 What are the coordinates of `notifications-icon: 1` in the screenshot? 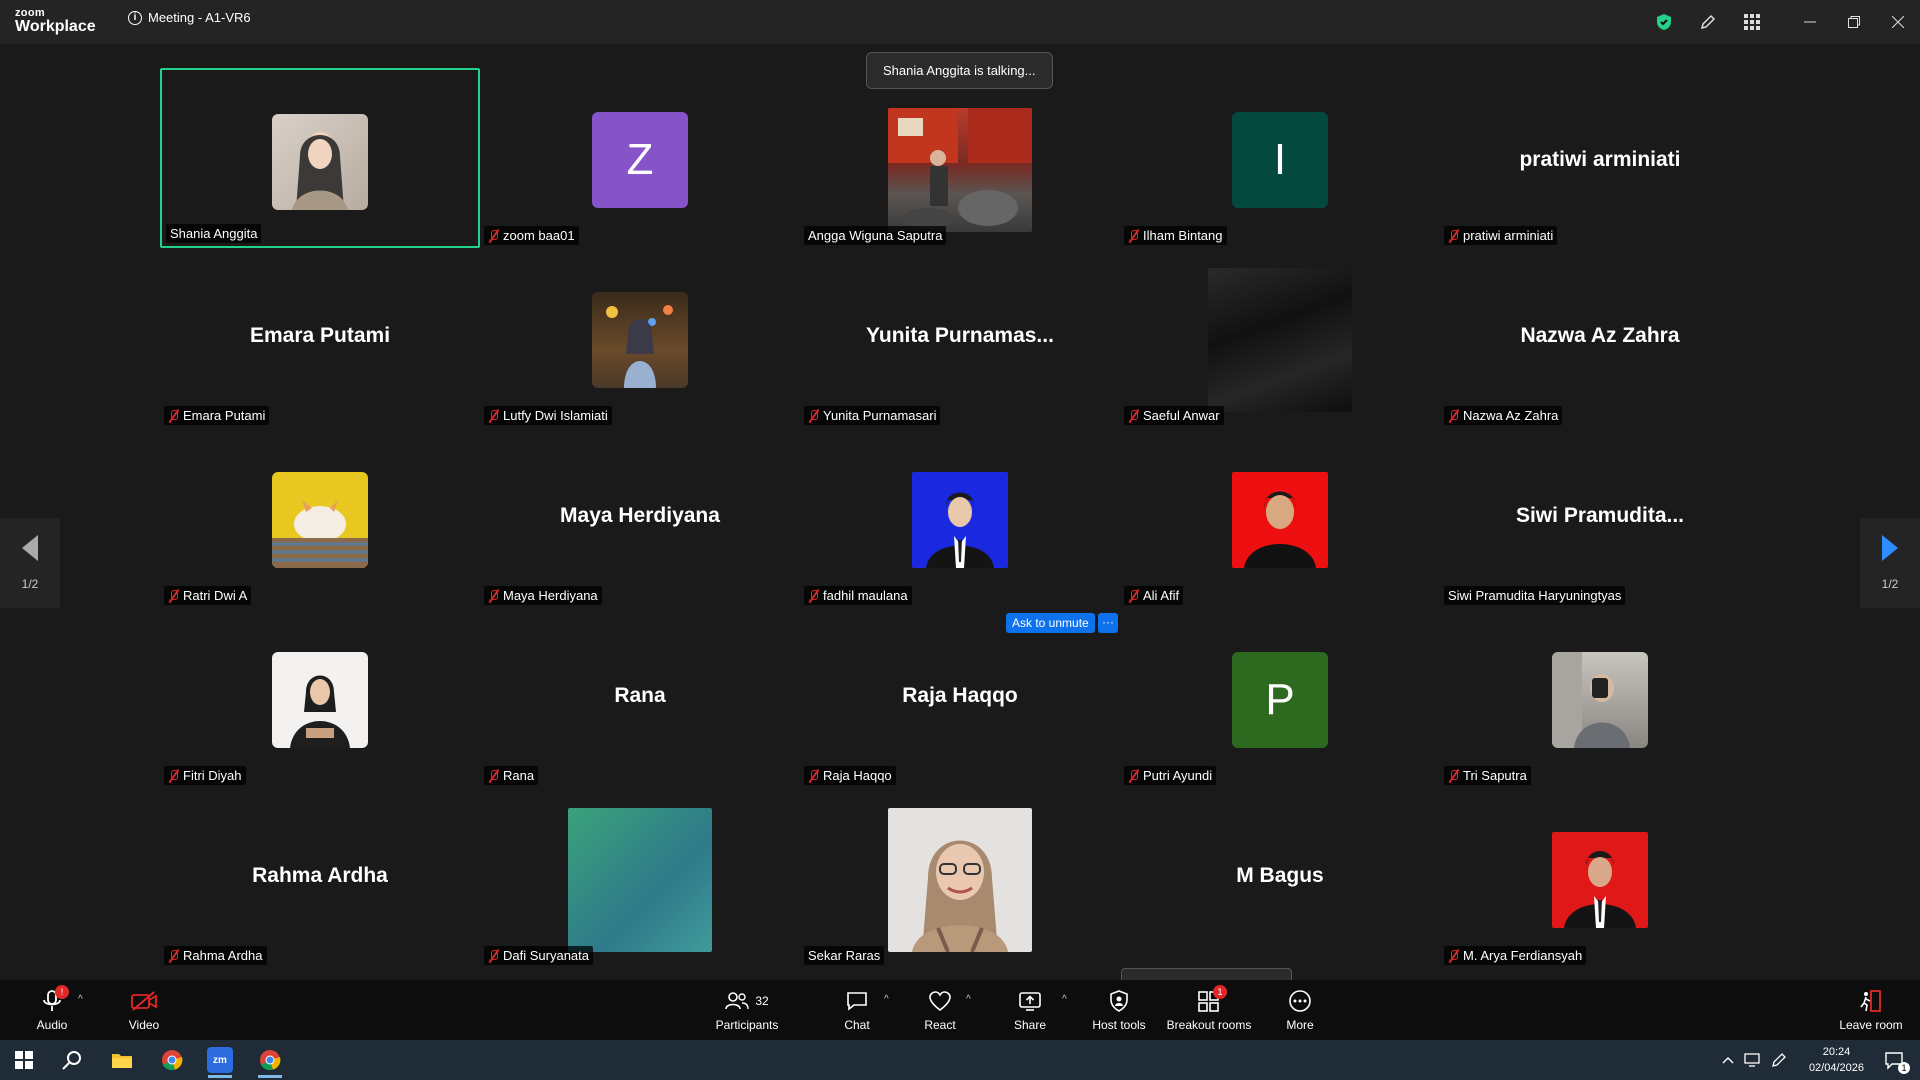 It's located at (1894, 1060).